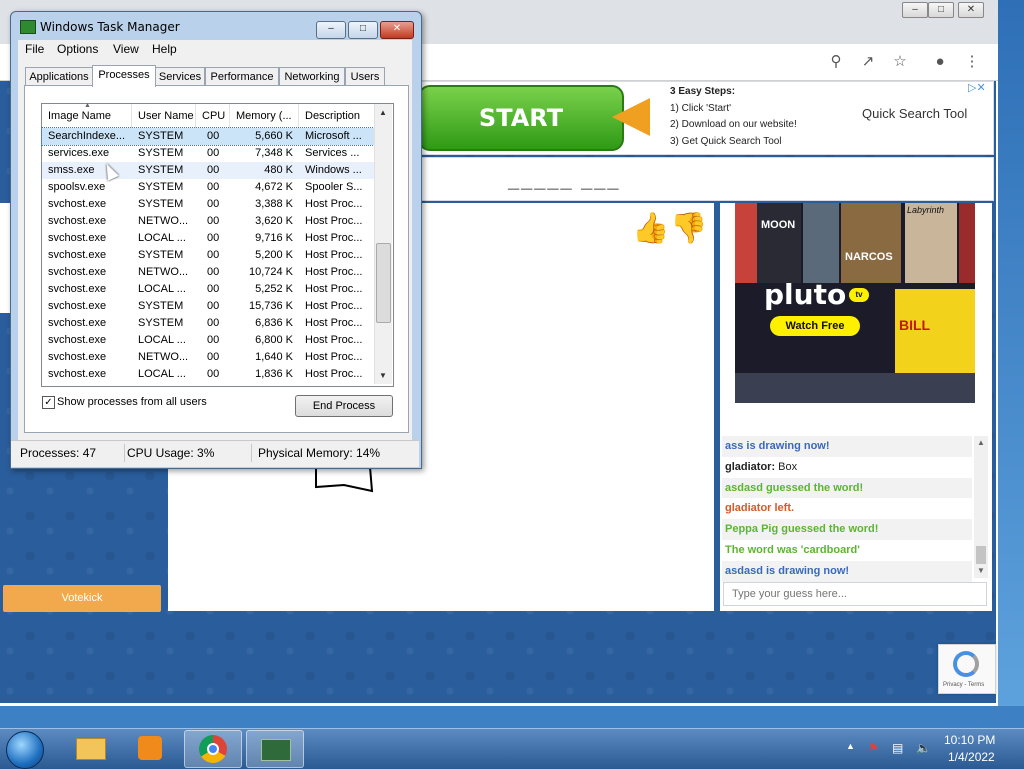 The height and width of the screenshot is (769, 1024). I want to click on tab-performance: Performance, so click(242, 76).